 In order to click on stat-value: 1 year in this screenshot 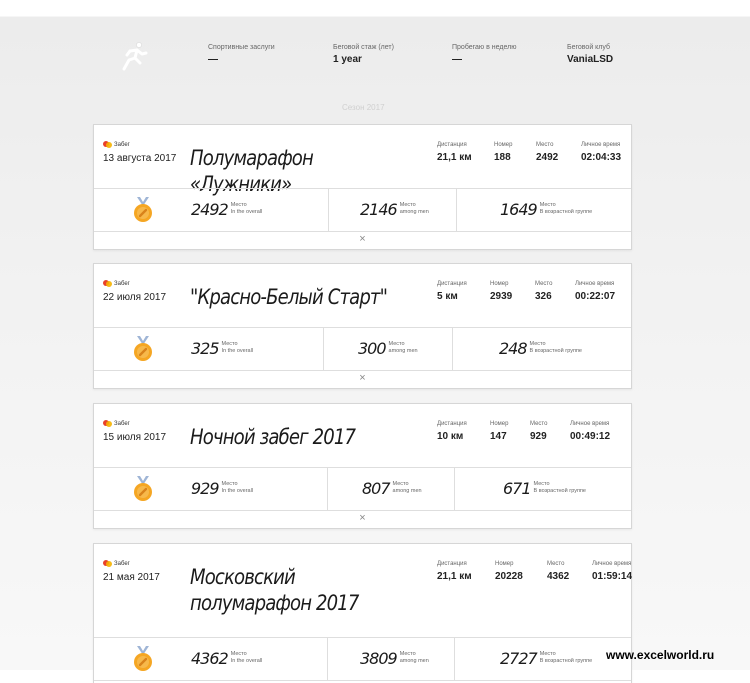, I will do `click(347, 59)`.